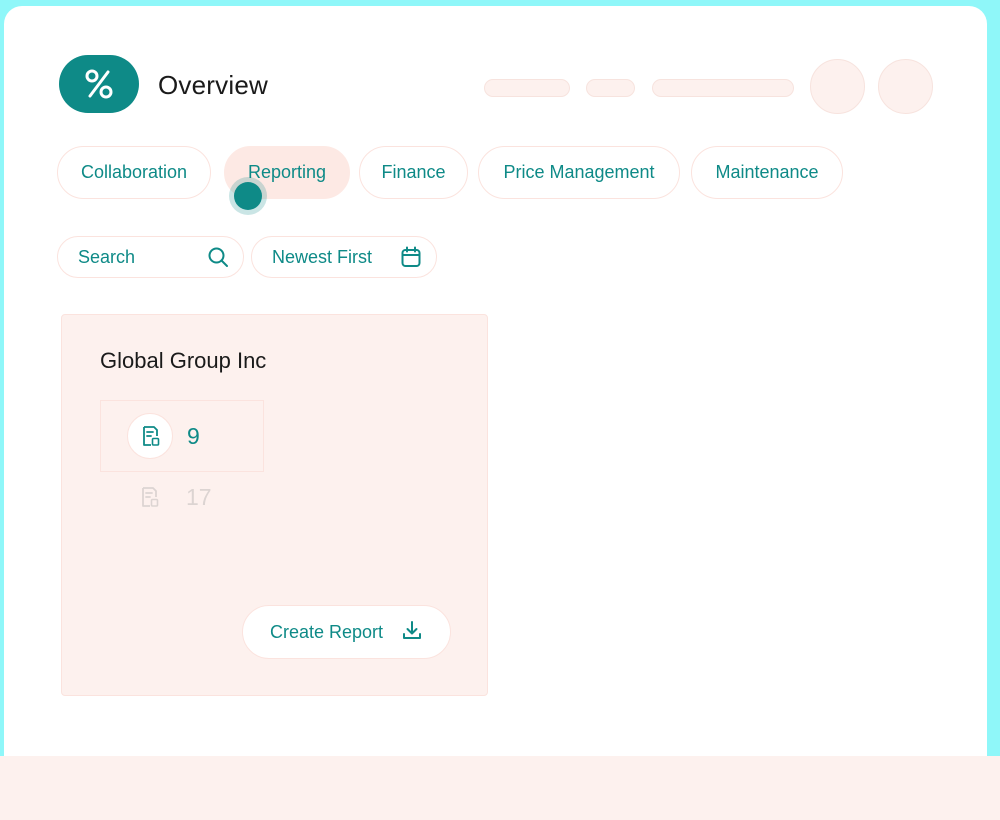 Image resolution: width=1000 pixels, height=820 pixels. Describe the element at coordinates (182, 497) in the screenshot. I see `report-count-stat: 17` at that location.